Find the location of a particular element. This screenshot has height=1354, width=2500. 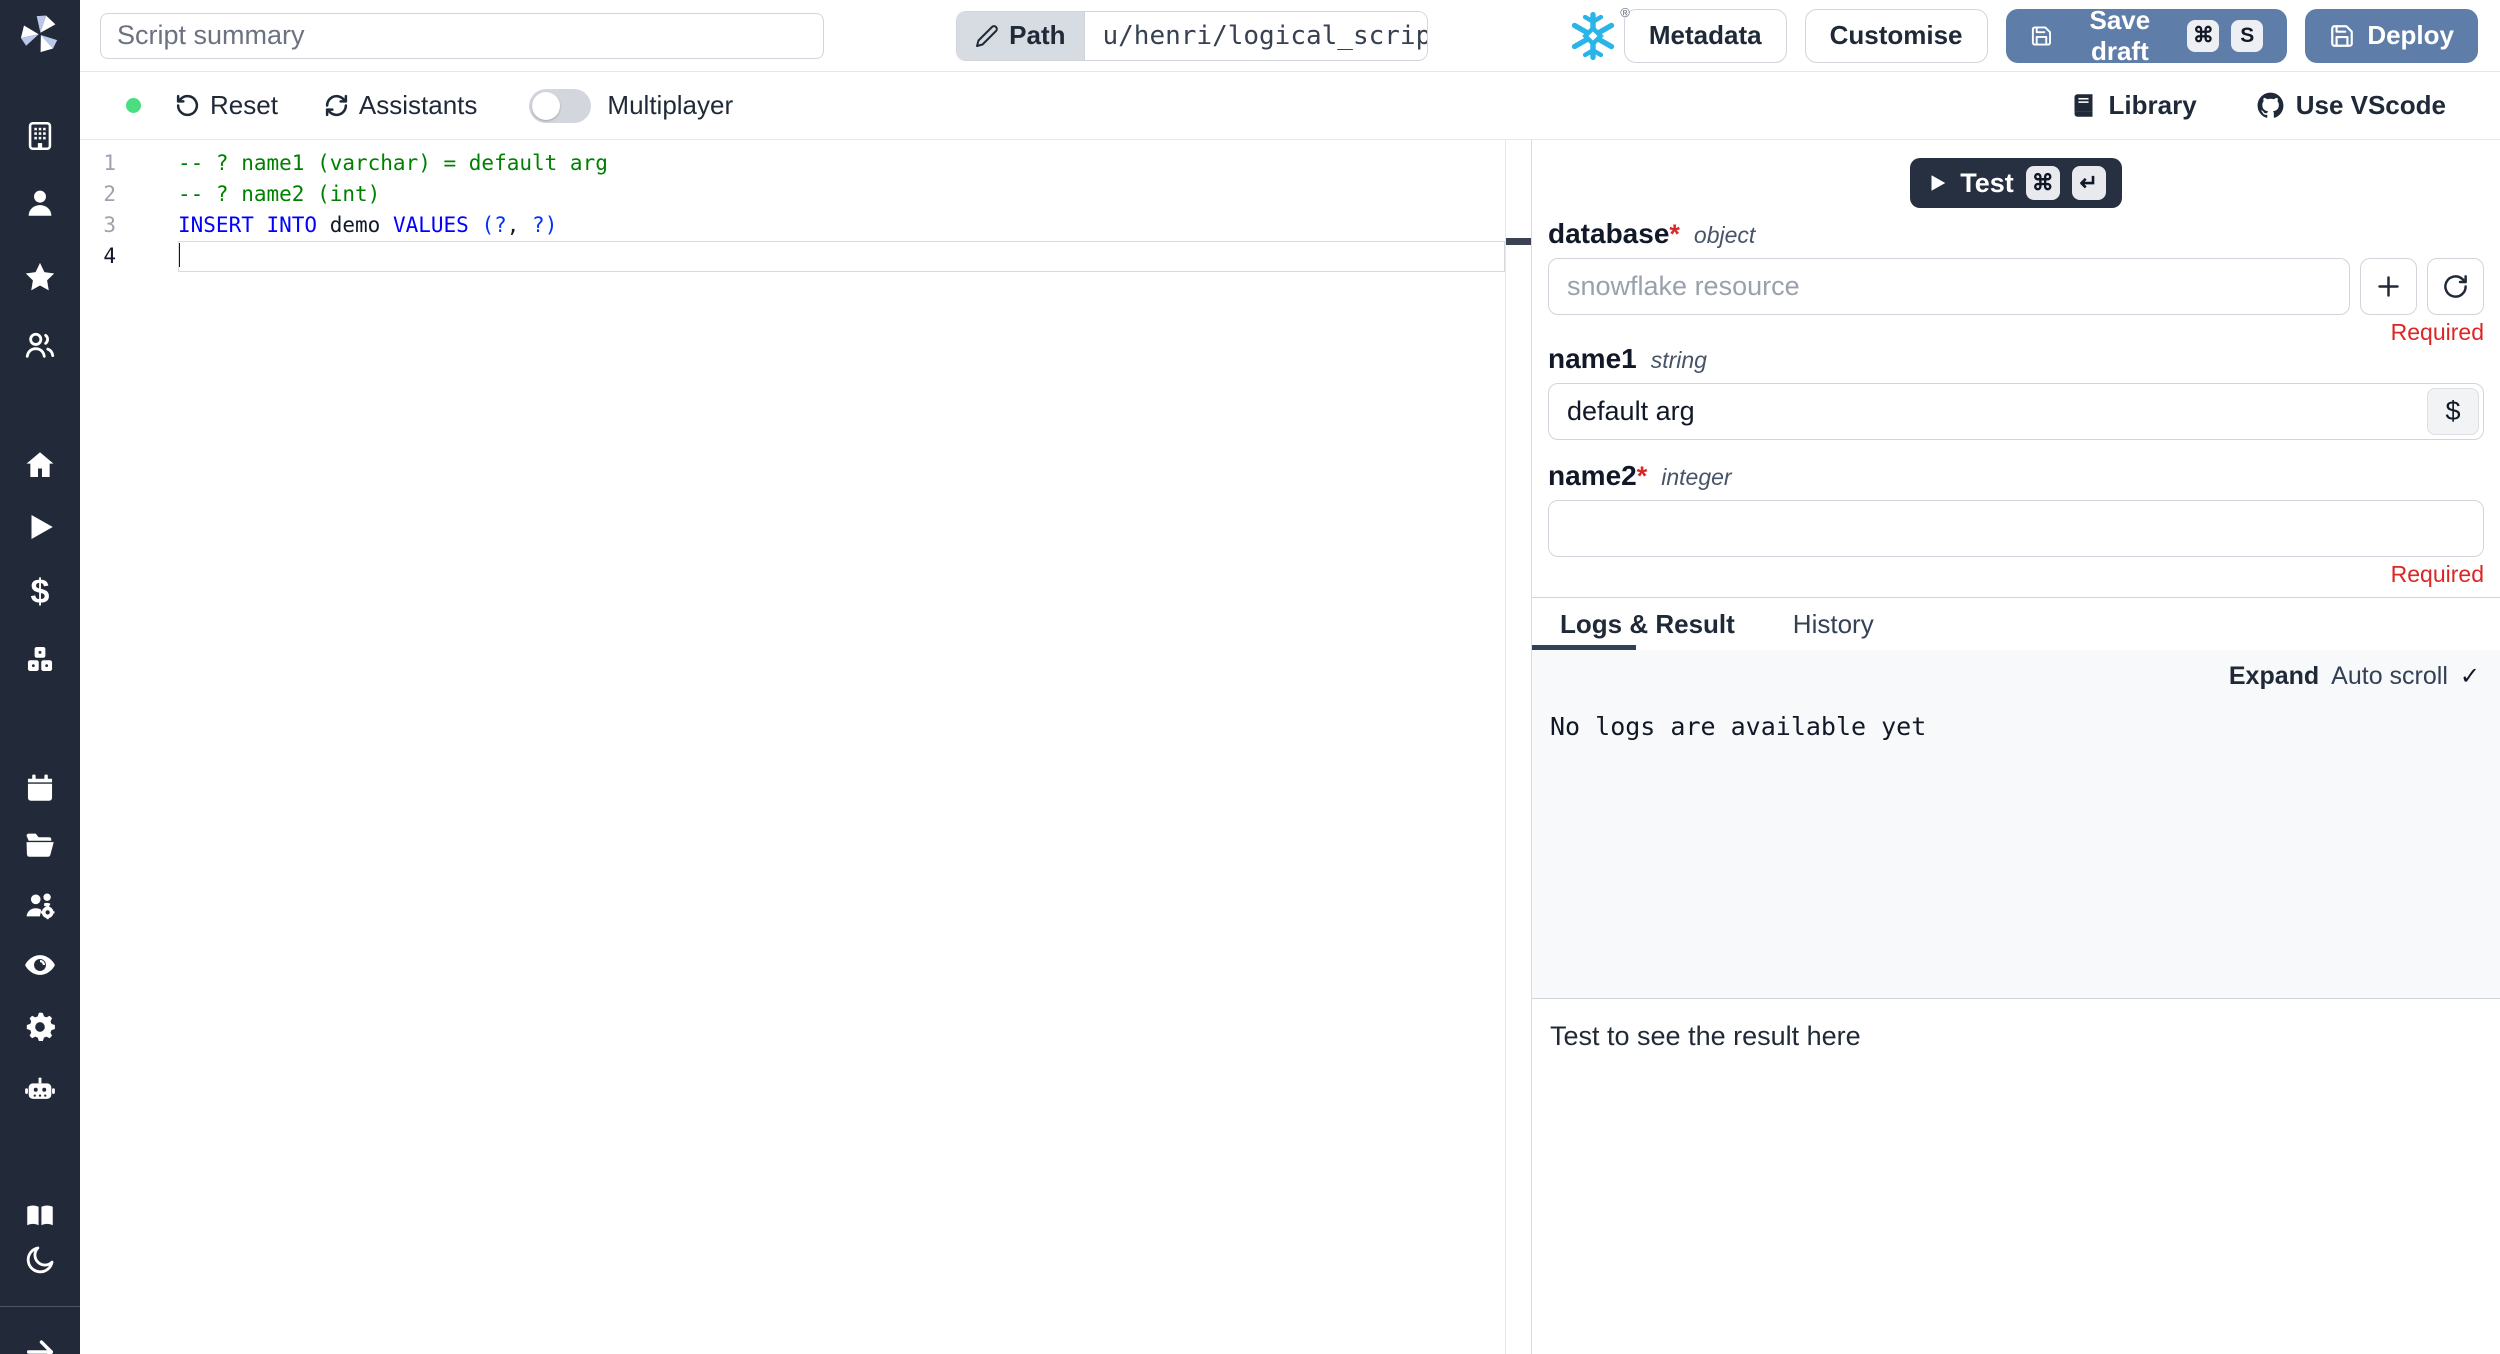

path-edit-button: Path is located at coordinates (1020, 35).